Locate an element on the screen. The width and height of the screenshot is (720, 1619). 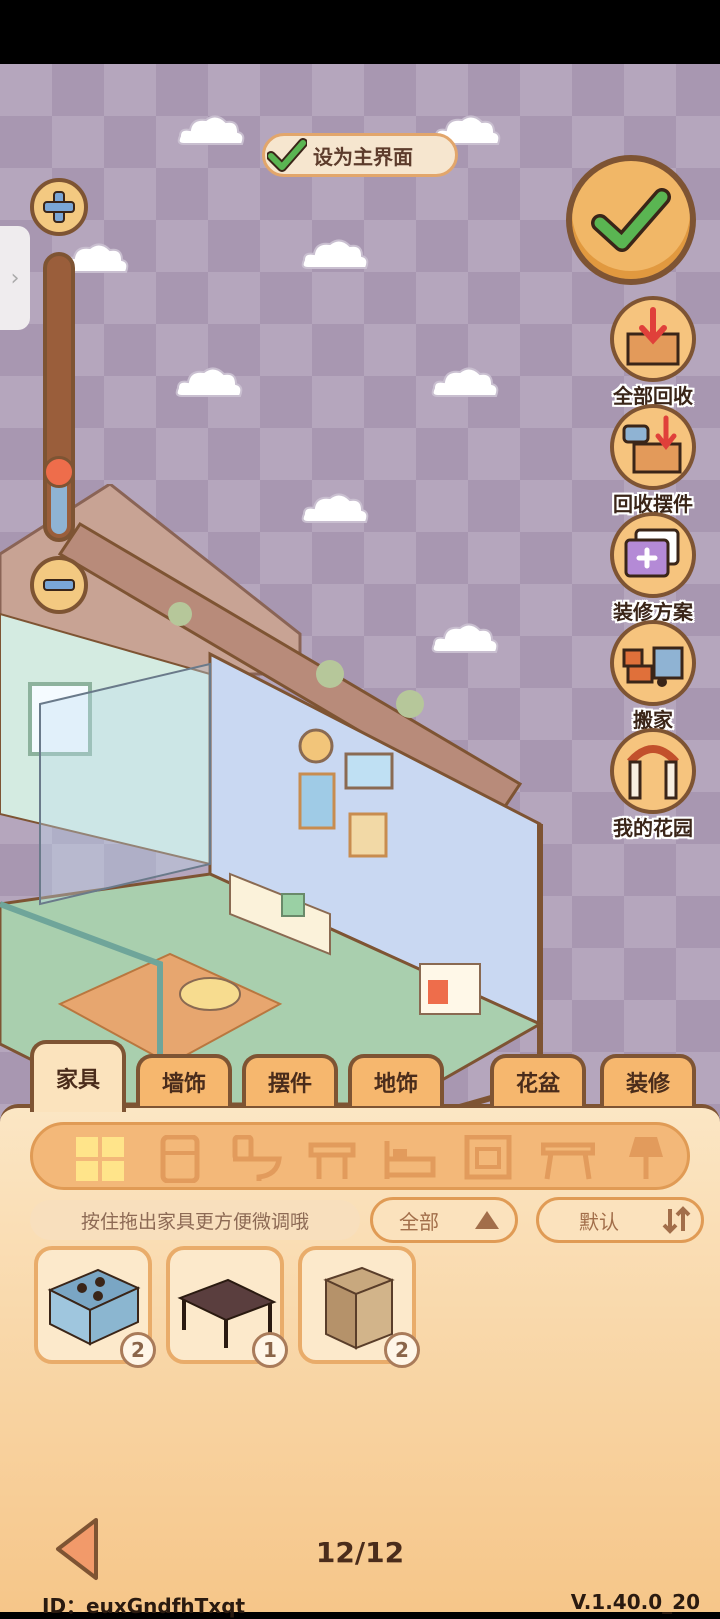
decoration-plan-button is located at coordinates (653, 555).